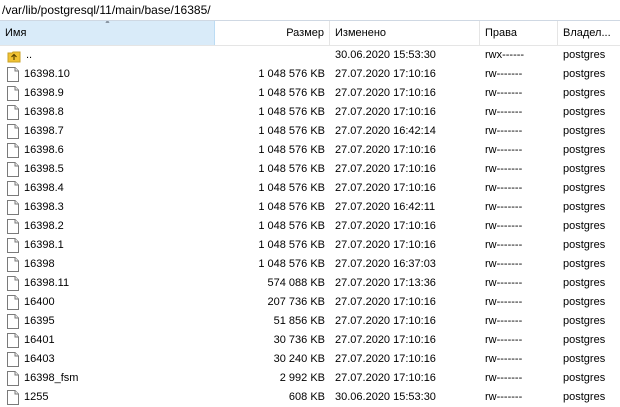 This screenshot has height=407, width=620. I want to click on file-size: 2 992 KB, so click(302, 378).